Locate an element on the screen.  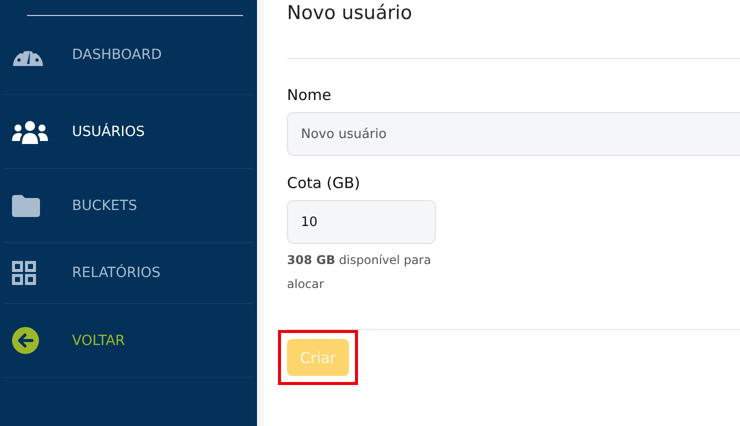
help-text: 308 GB disponível para alocar is located at coordinates (359, 272).